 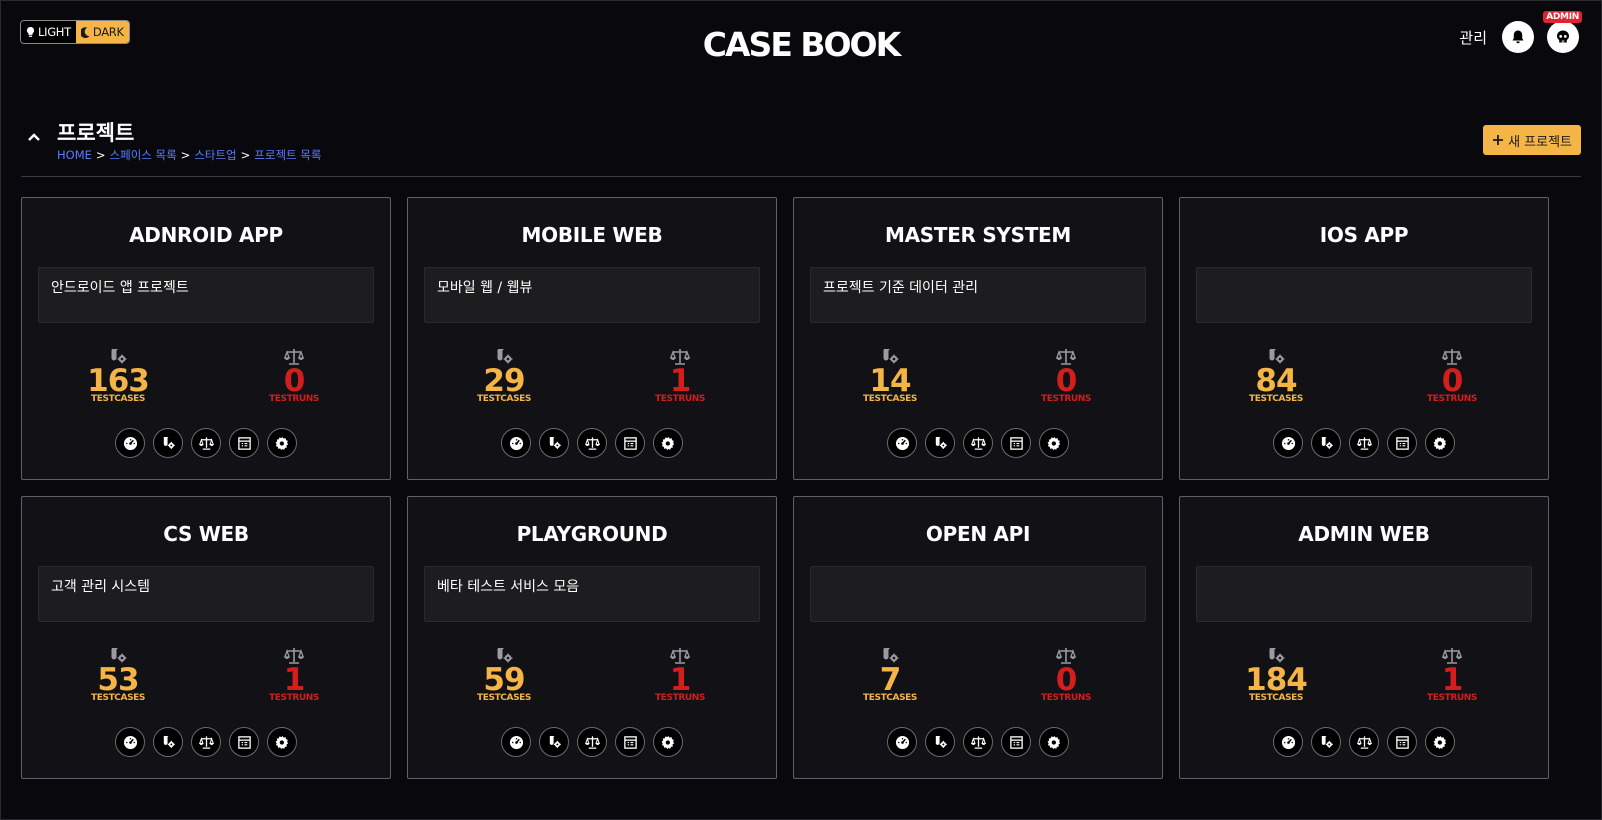 I want to click on admin-link: 관리, so click(x=1473, y=37).